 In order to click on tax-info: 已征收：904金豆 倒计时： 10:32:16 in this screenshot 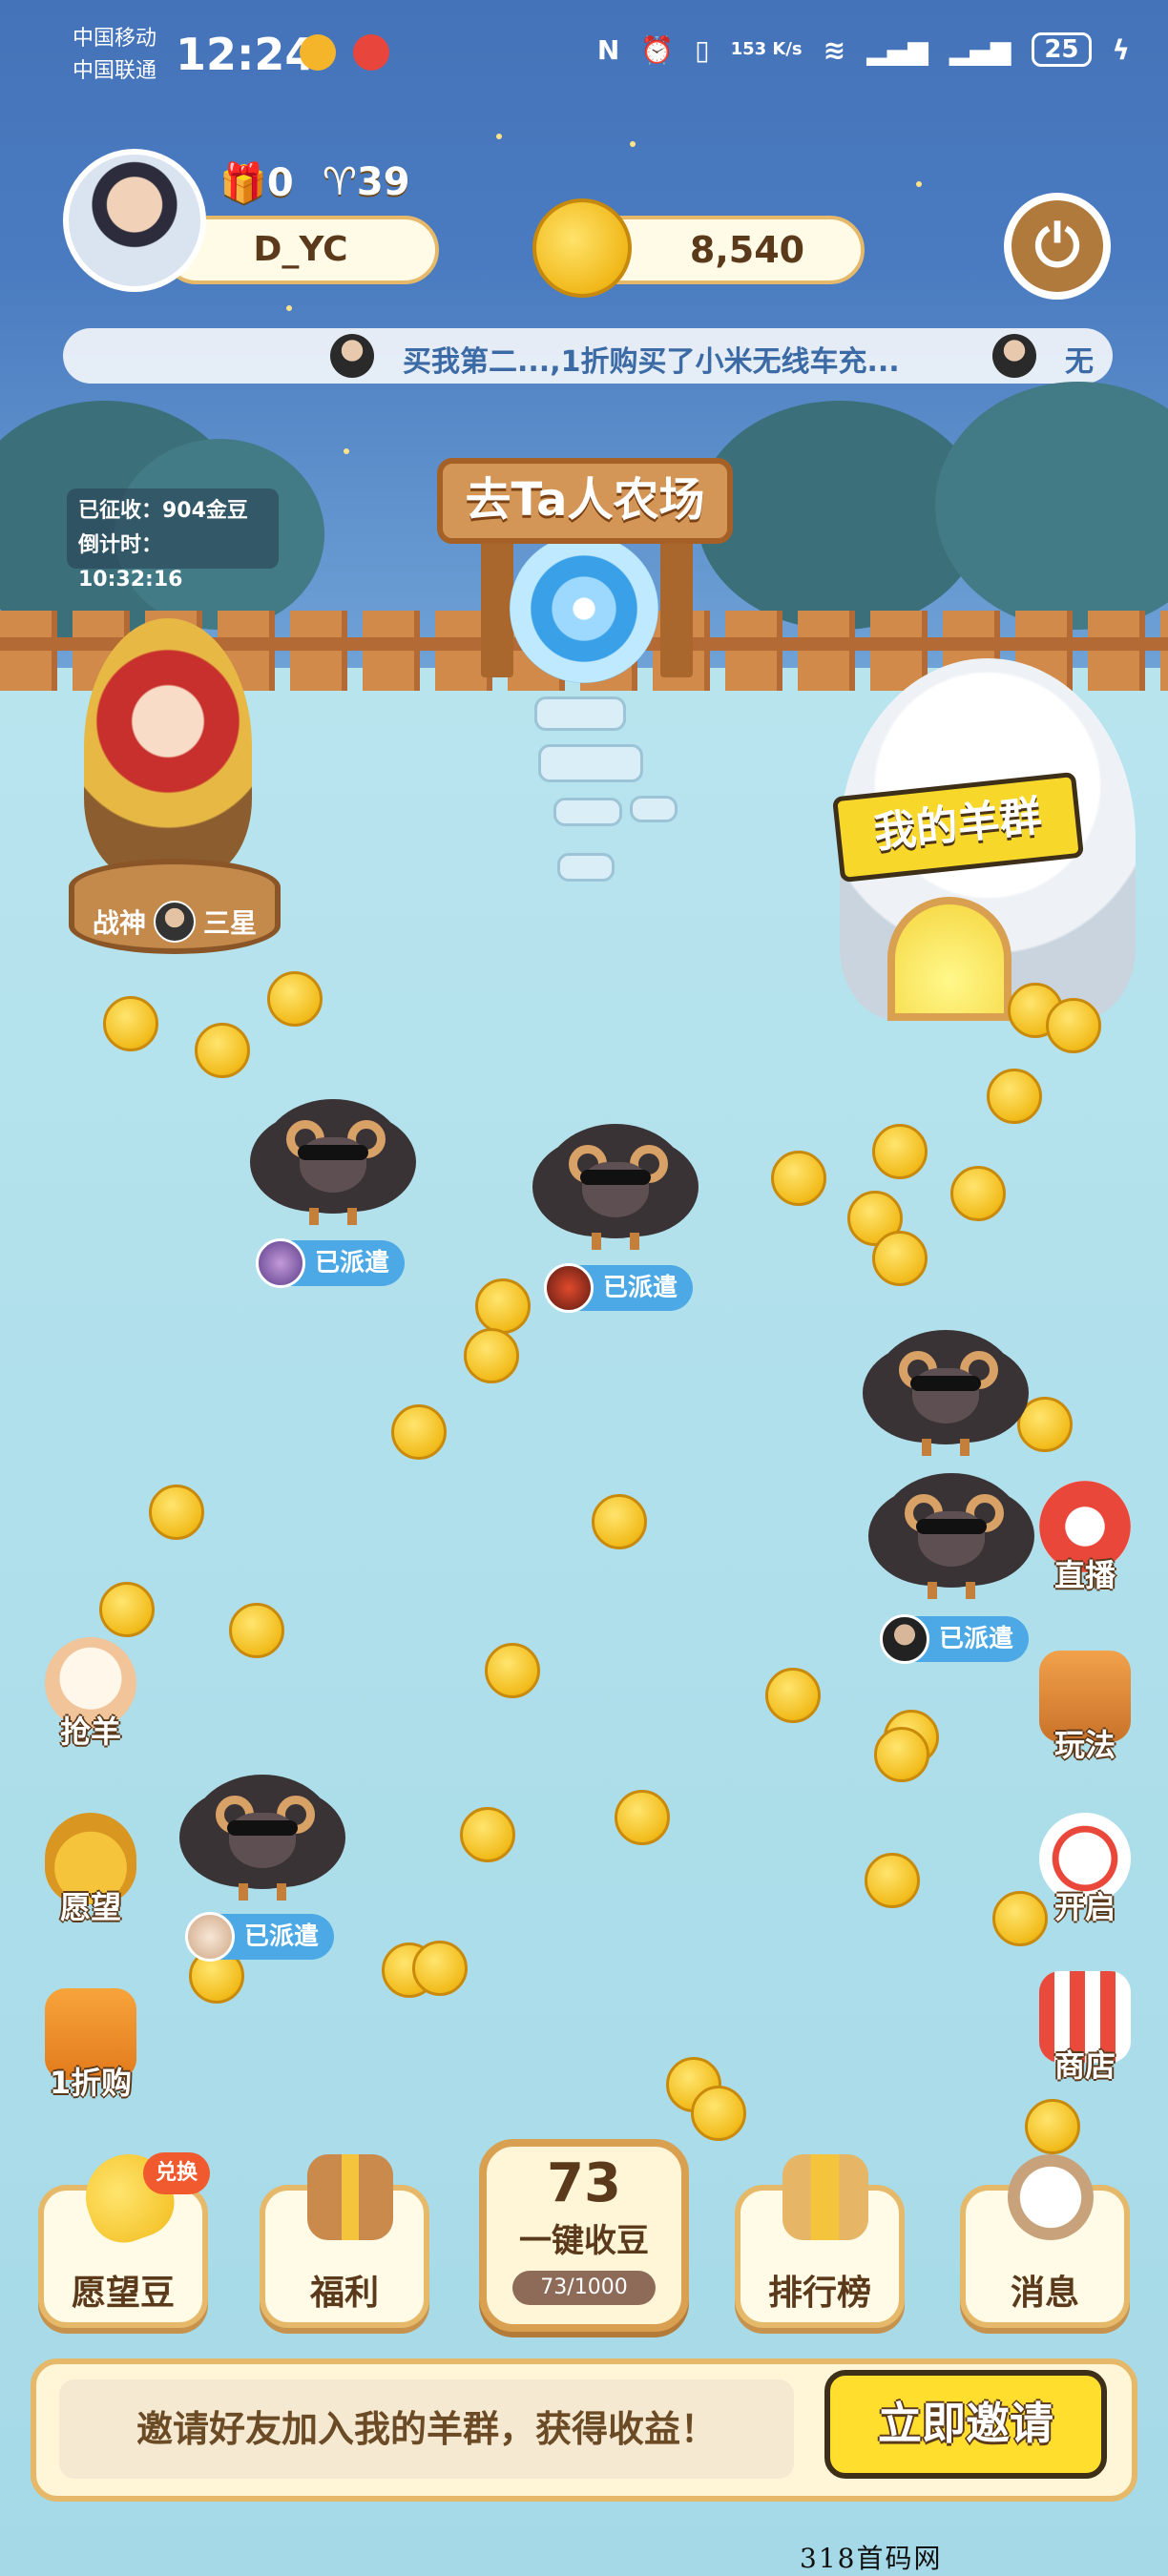, I will do `click(173, 540)`.